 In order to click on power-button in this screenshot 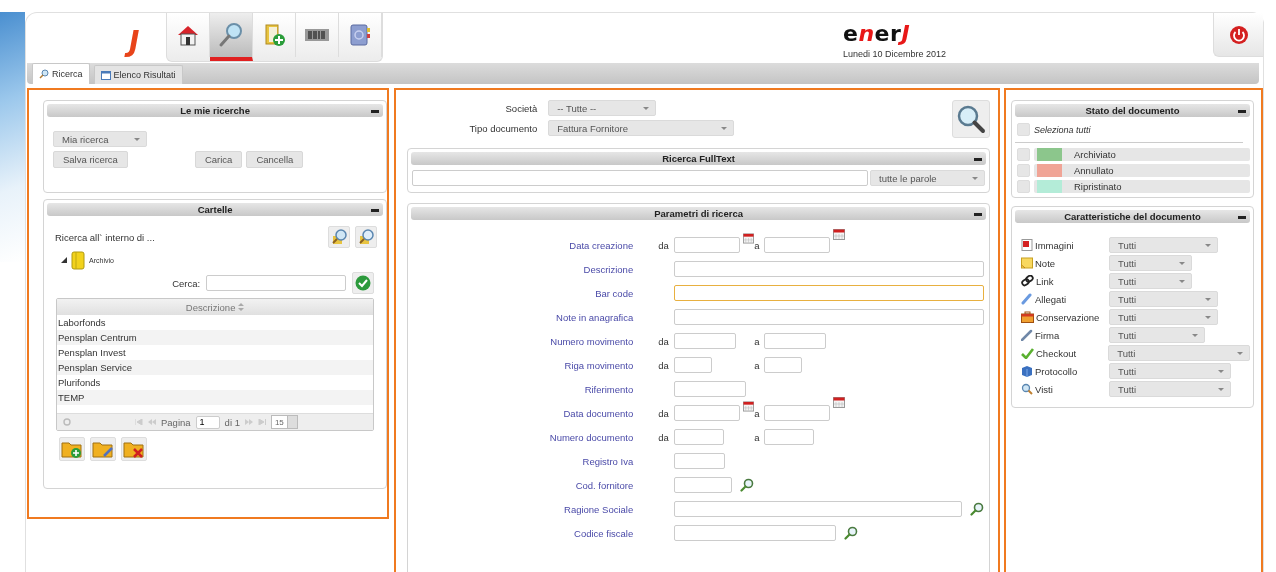, I will do `click(1238, 35)`.